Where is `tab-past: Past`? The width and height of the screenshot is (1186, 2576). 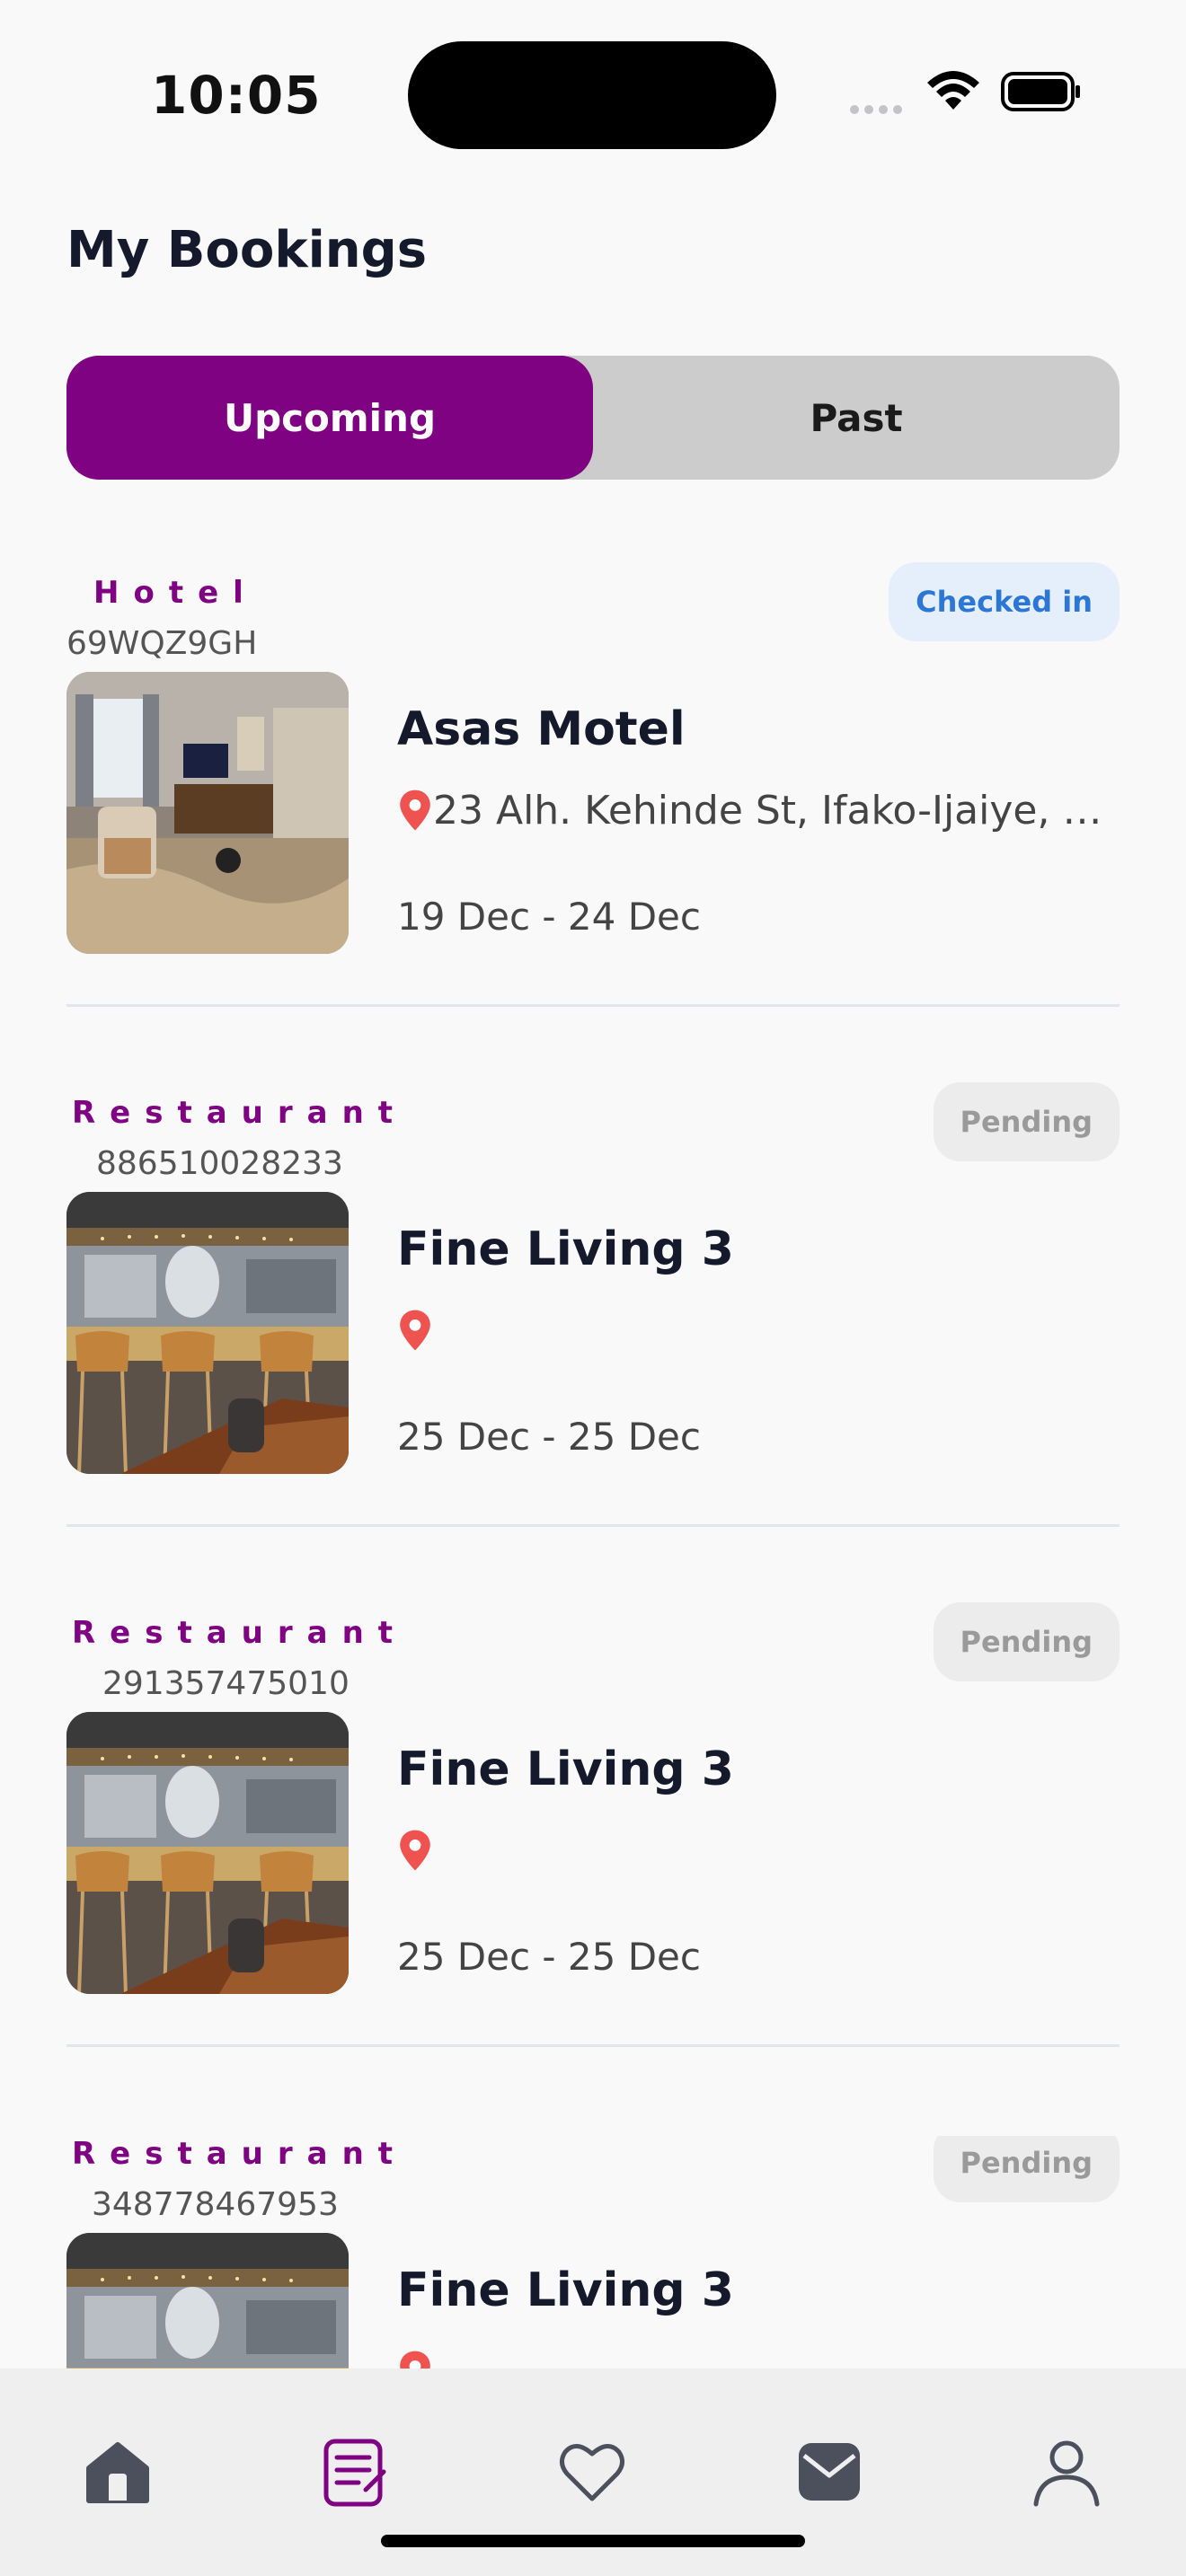 tab-past: Past is located at coordinates (856, 418).